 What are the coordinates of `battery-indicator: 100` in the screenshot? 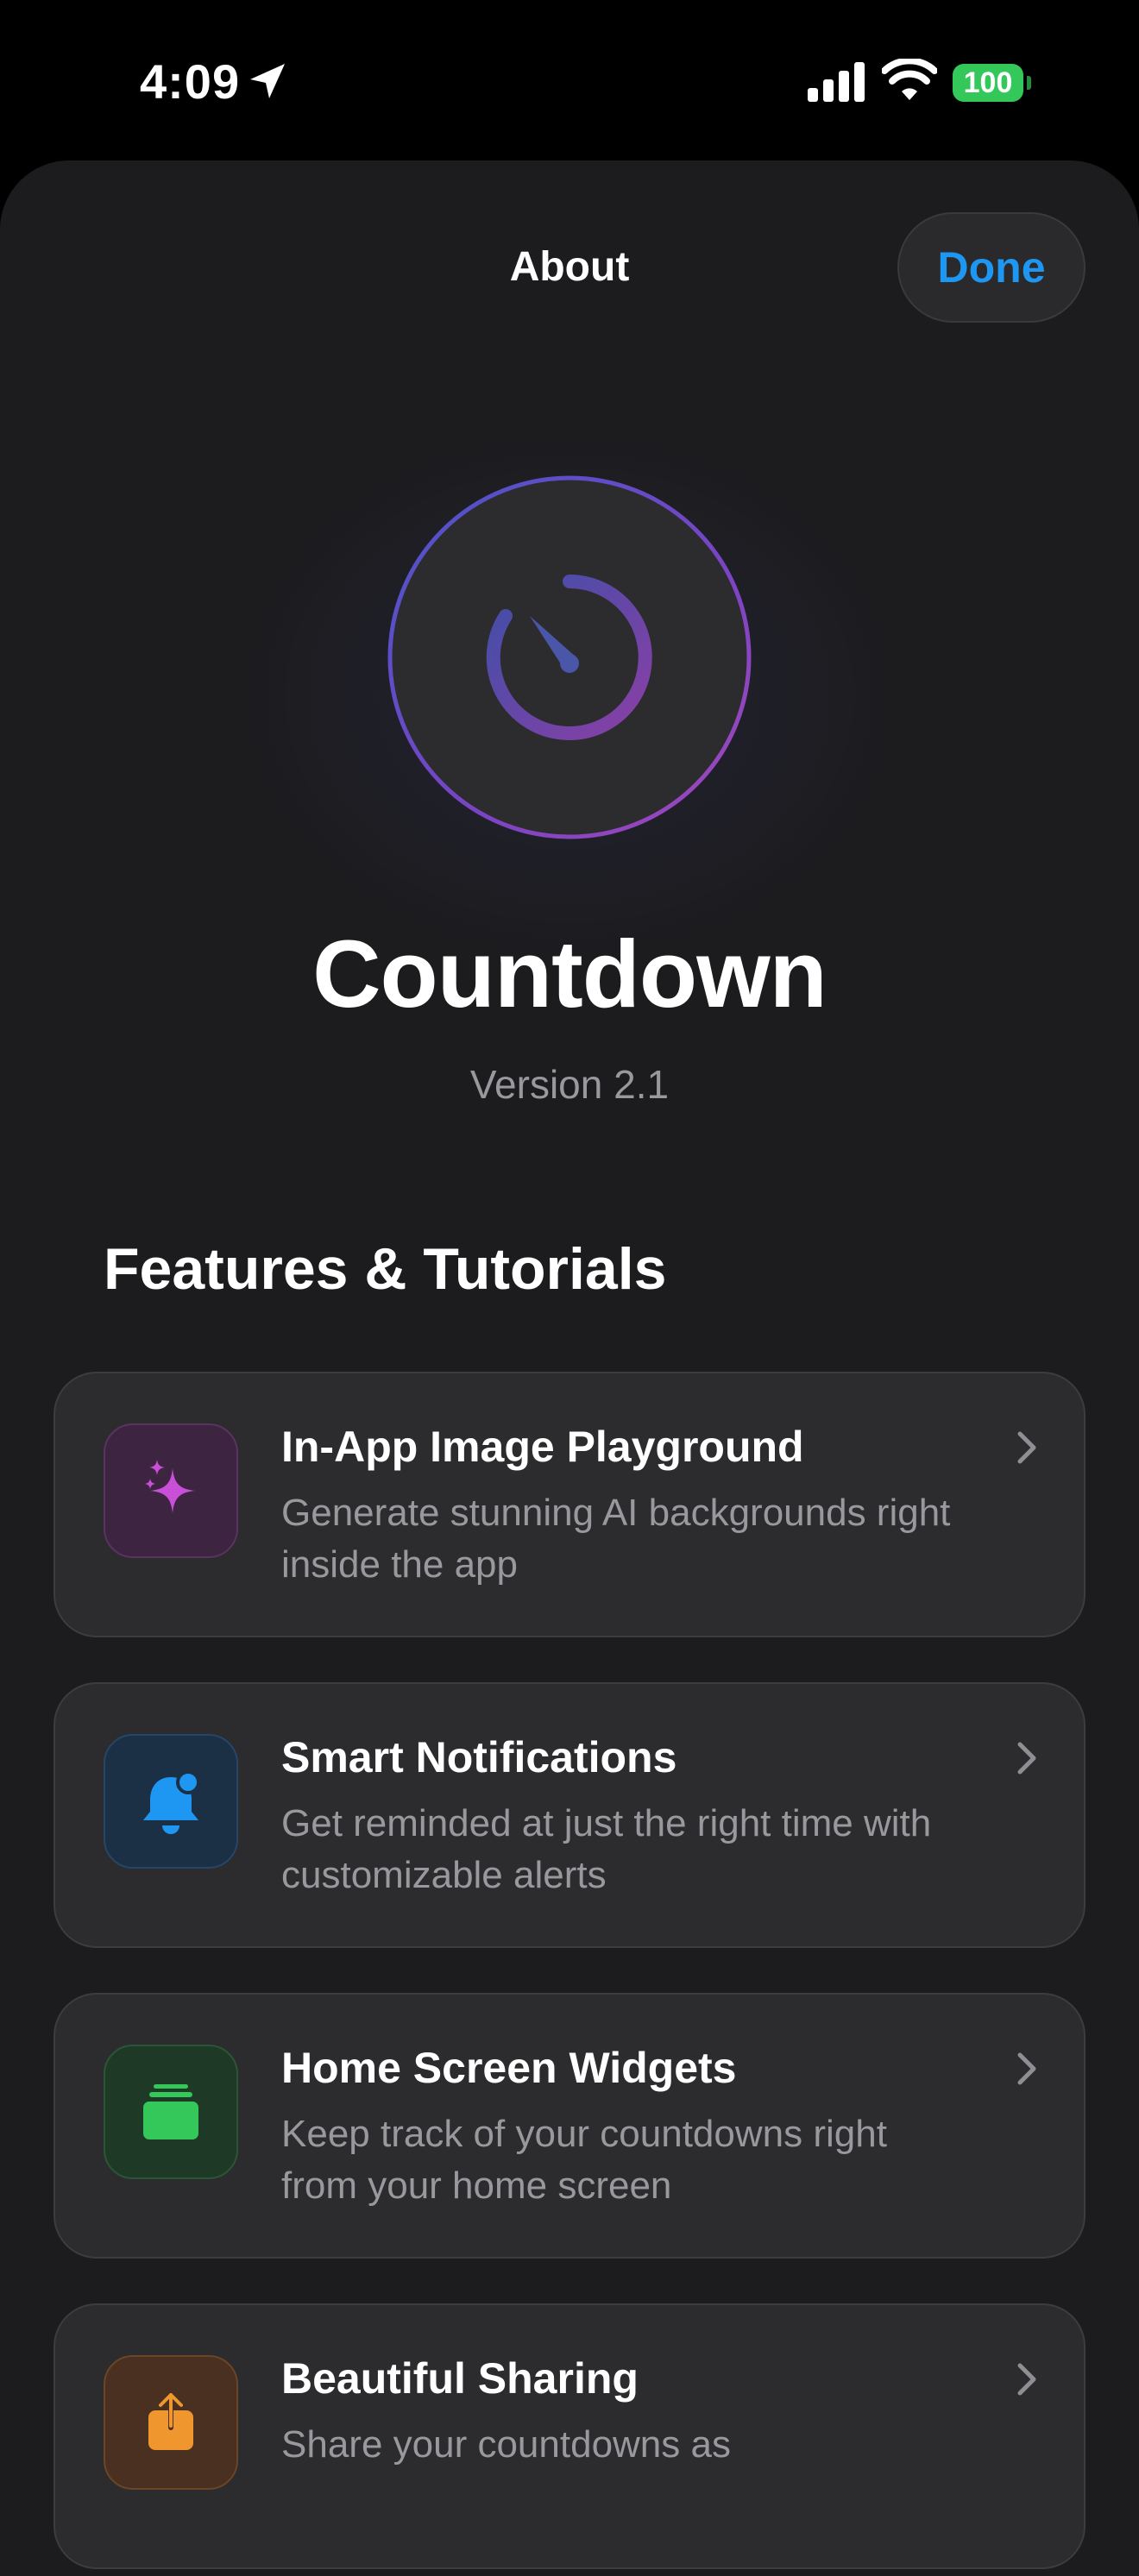 It's located at (992, 83).